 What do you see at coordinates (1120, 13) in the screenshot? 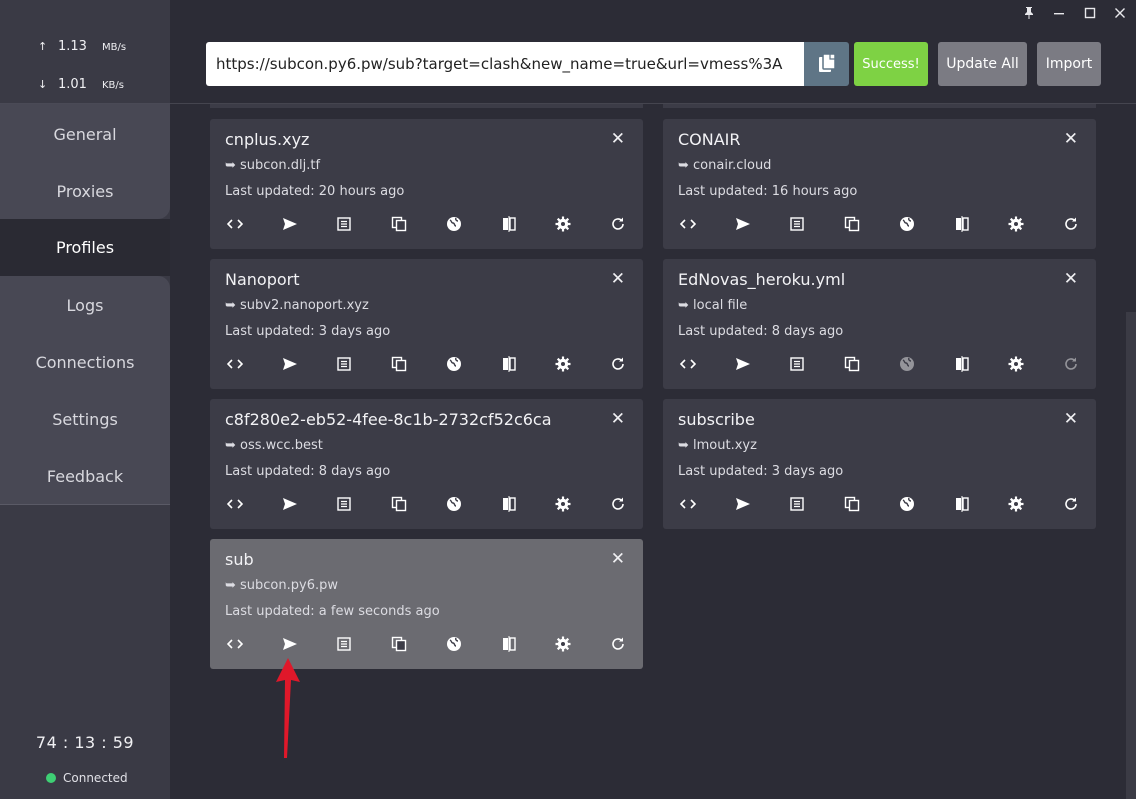
I see `close-window-icon` at bounding box center [1120, 13].